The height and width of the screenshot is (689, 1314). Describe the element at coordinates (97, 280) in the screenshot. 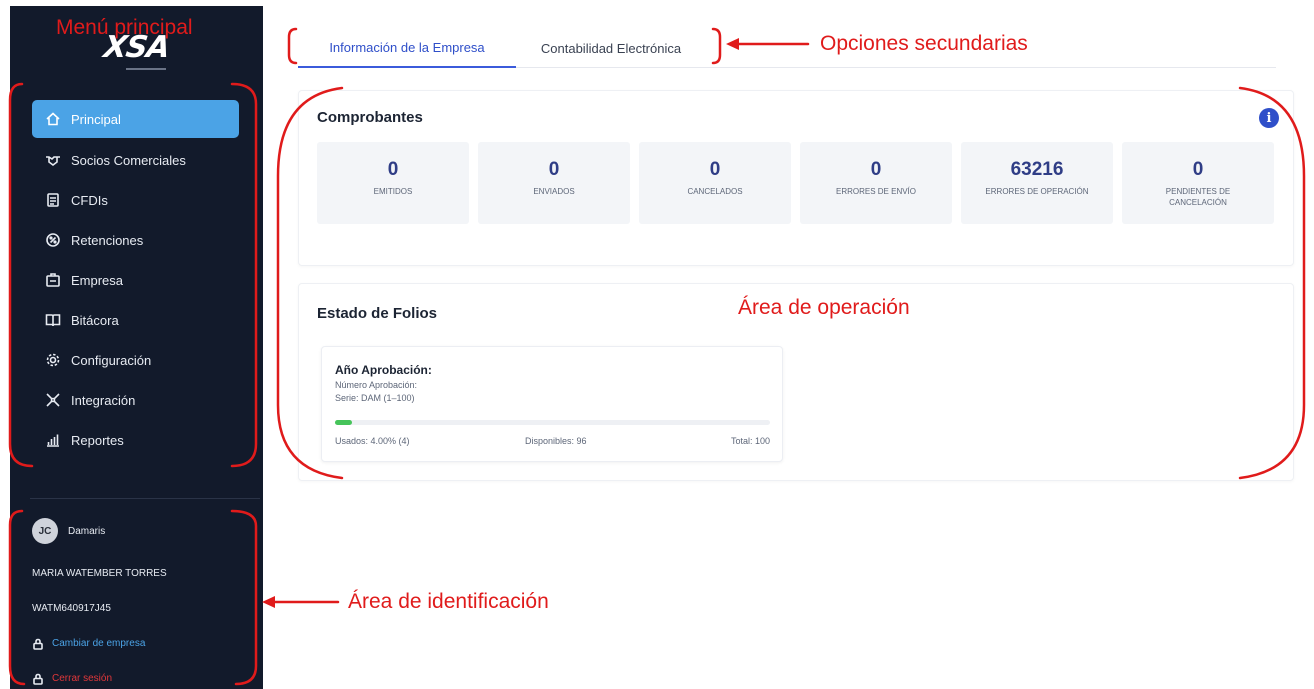

I see `sidebar-item-label: Empresa` at that location.